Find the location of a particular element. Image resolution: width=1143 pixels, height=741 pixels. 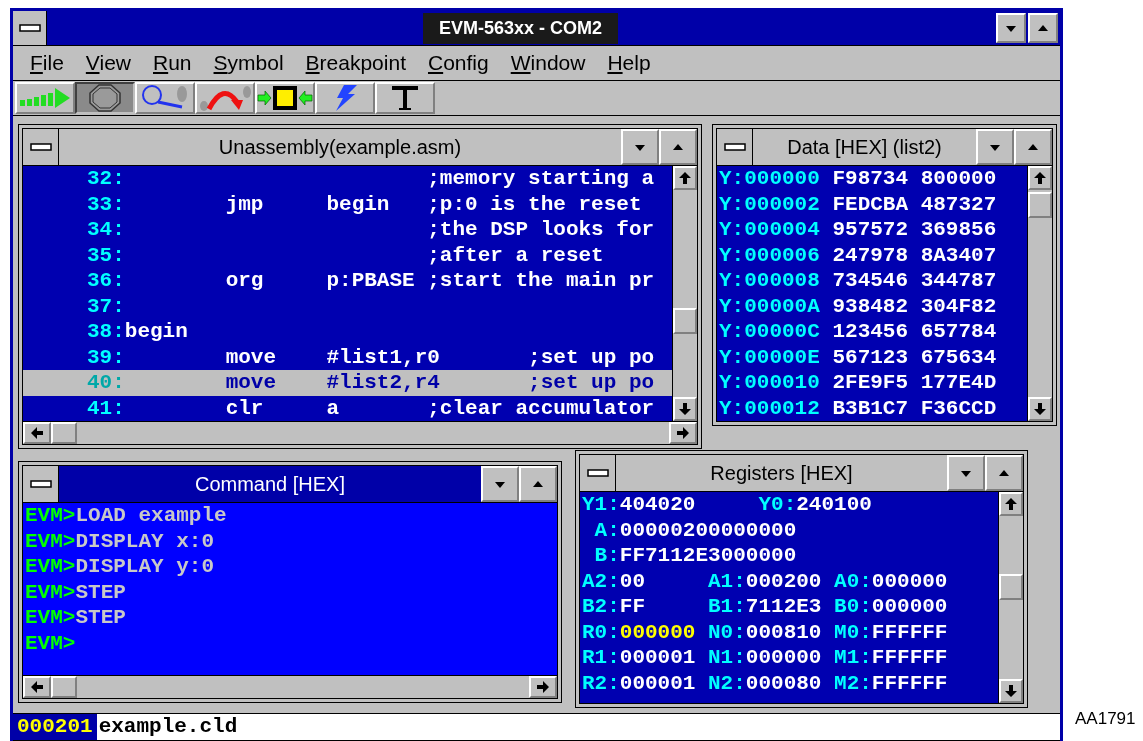

menu-item: View is located at coordinates (108, 63).